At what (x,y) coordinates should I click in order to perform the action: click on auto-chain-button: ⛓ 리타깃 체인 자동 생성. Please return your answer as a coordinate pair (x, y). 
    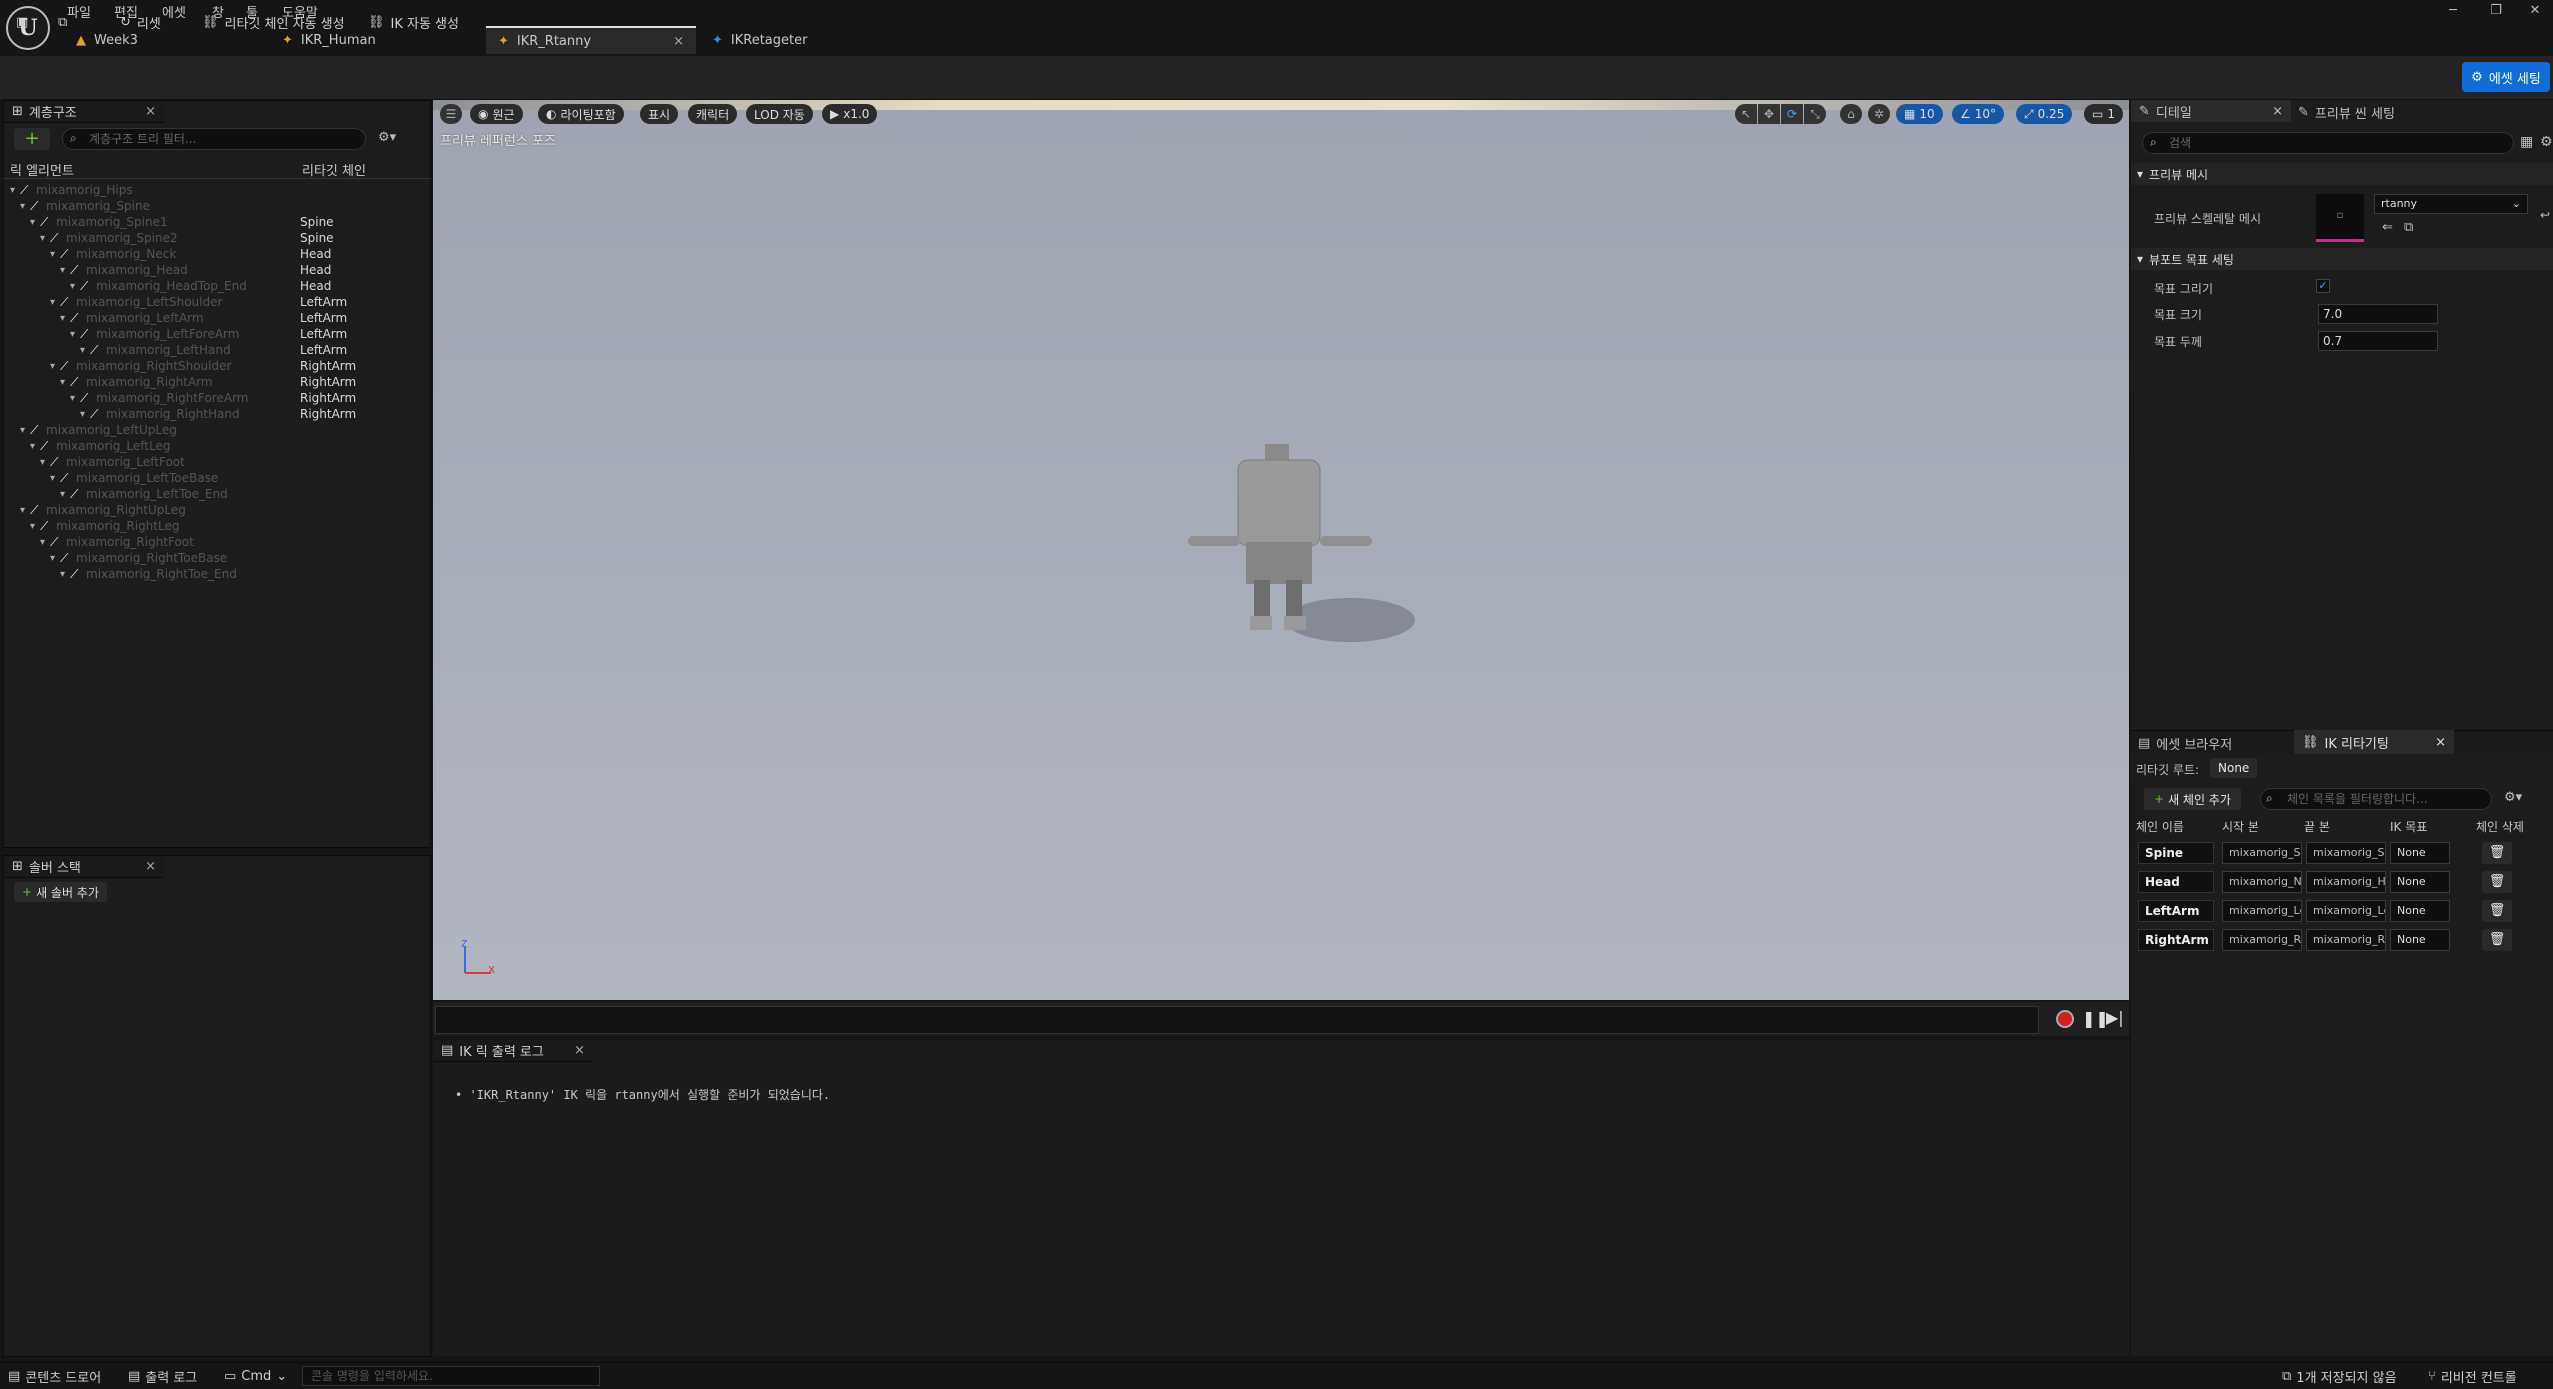
    Looking at the image, I should click on (273, 22).